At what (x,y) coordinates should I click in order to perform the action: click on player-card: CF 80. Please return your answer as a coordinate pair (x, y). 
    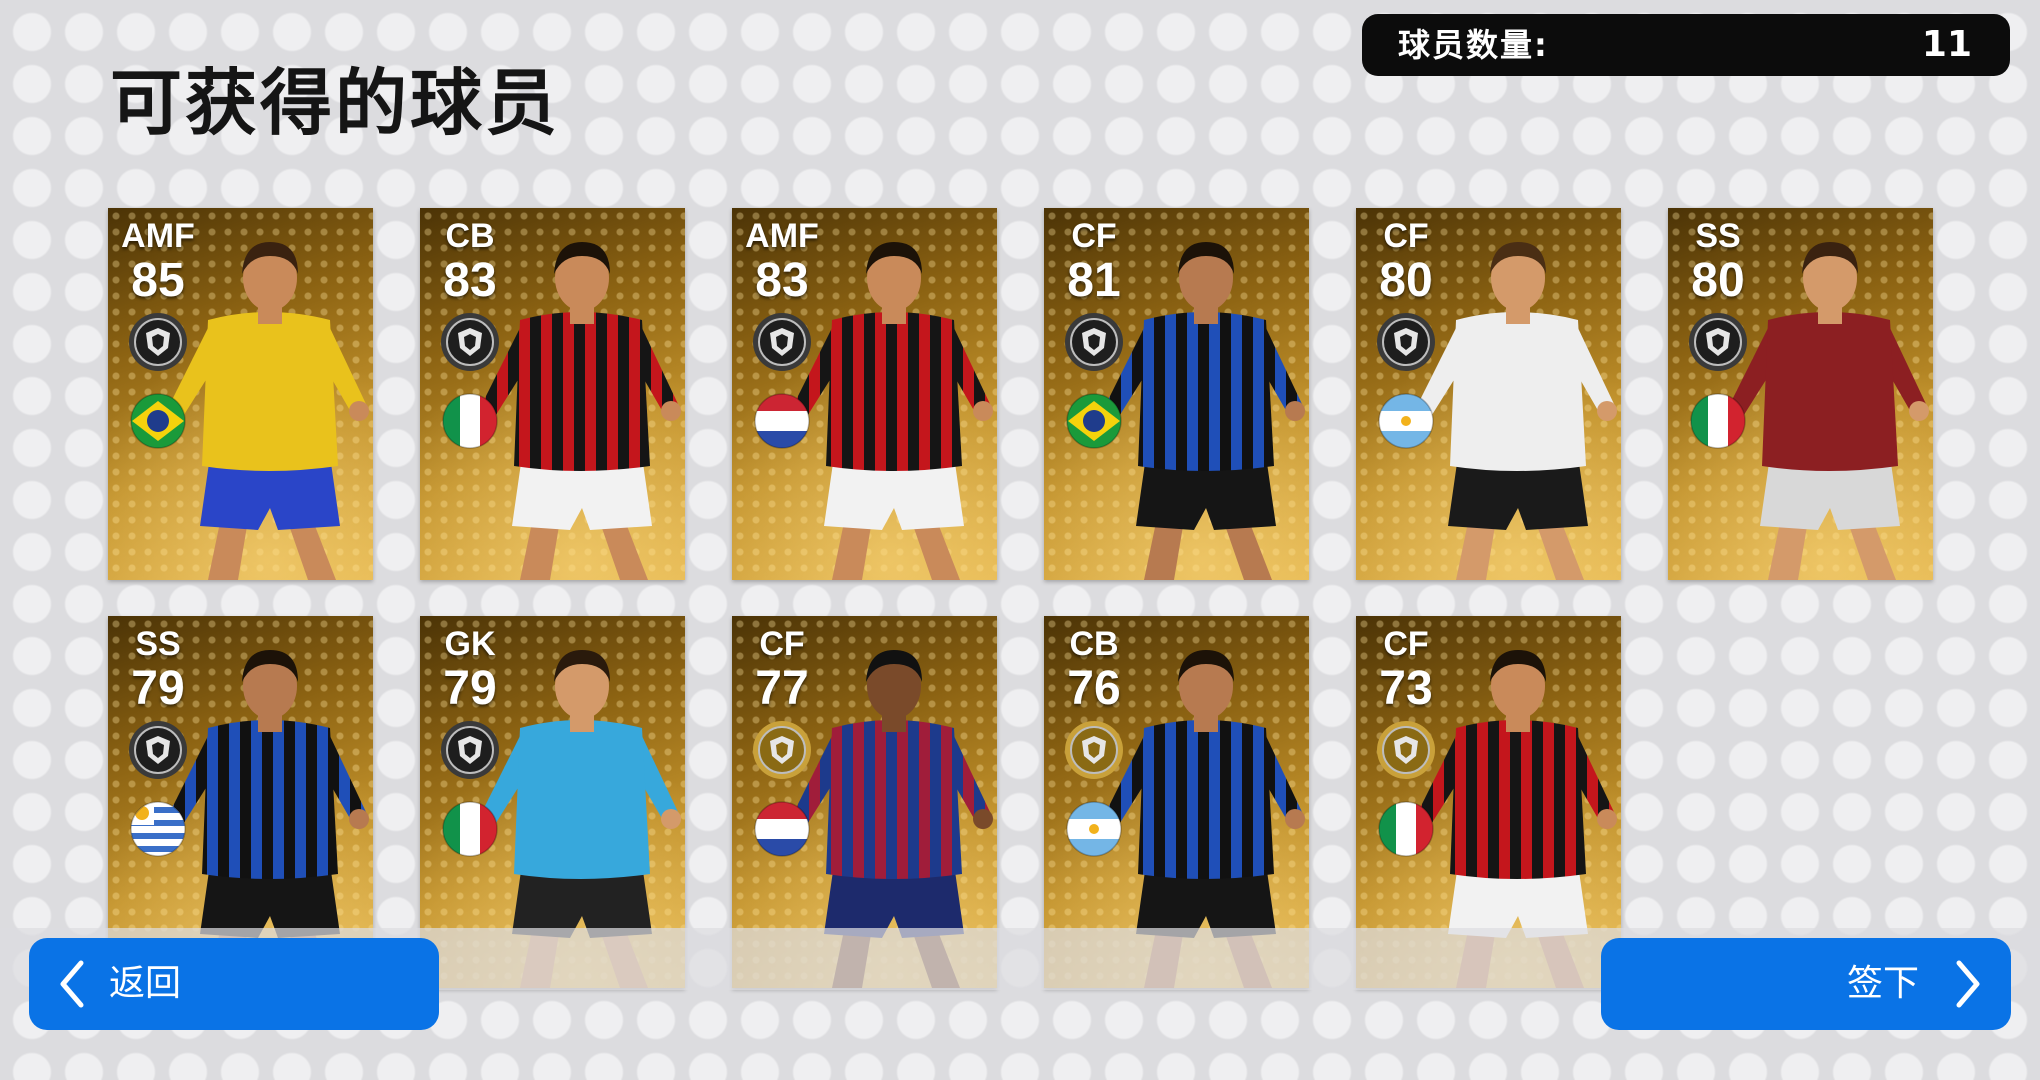
    Looking at the image, I should click on (1488, 394).